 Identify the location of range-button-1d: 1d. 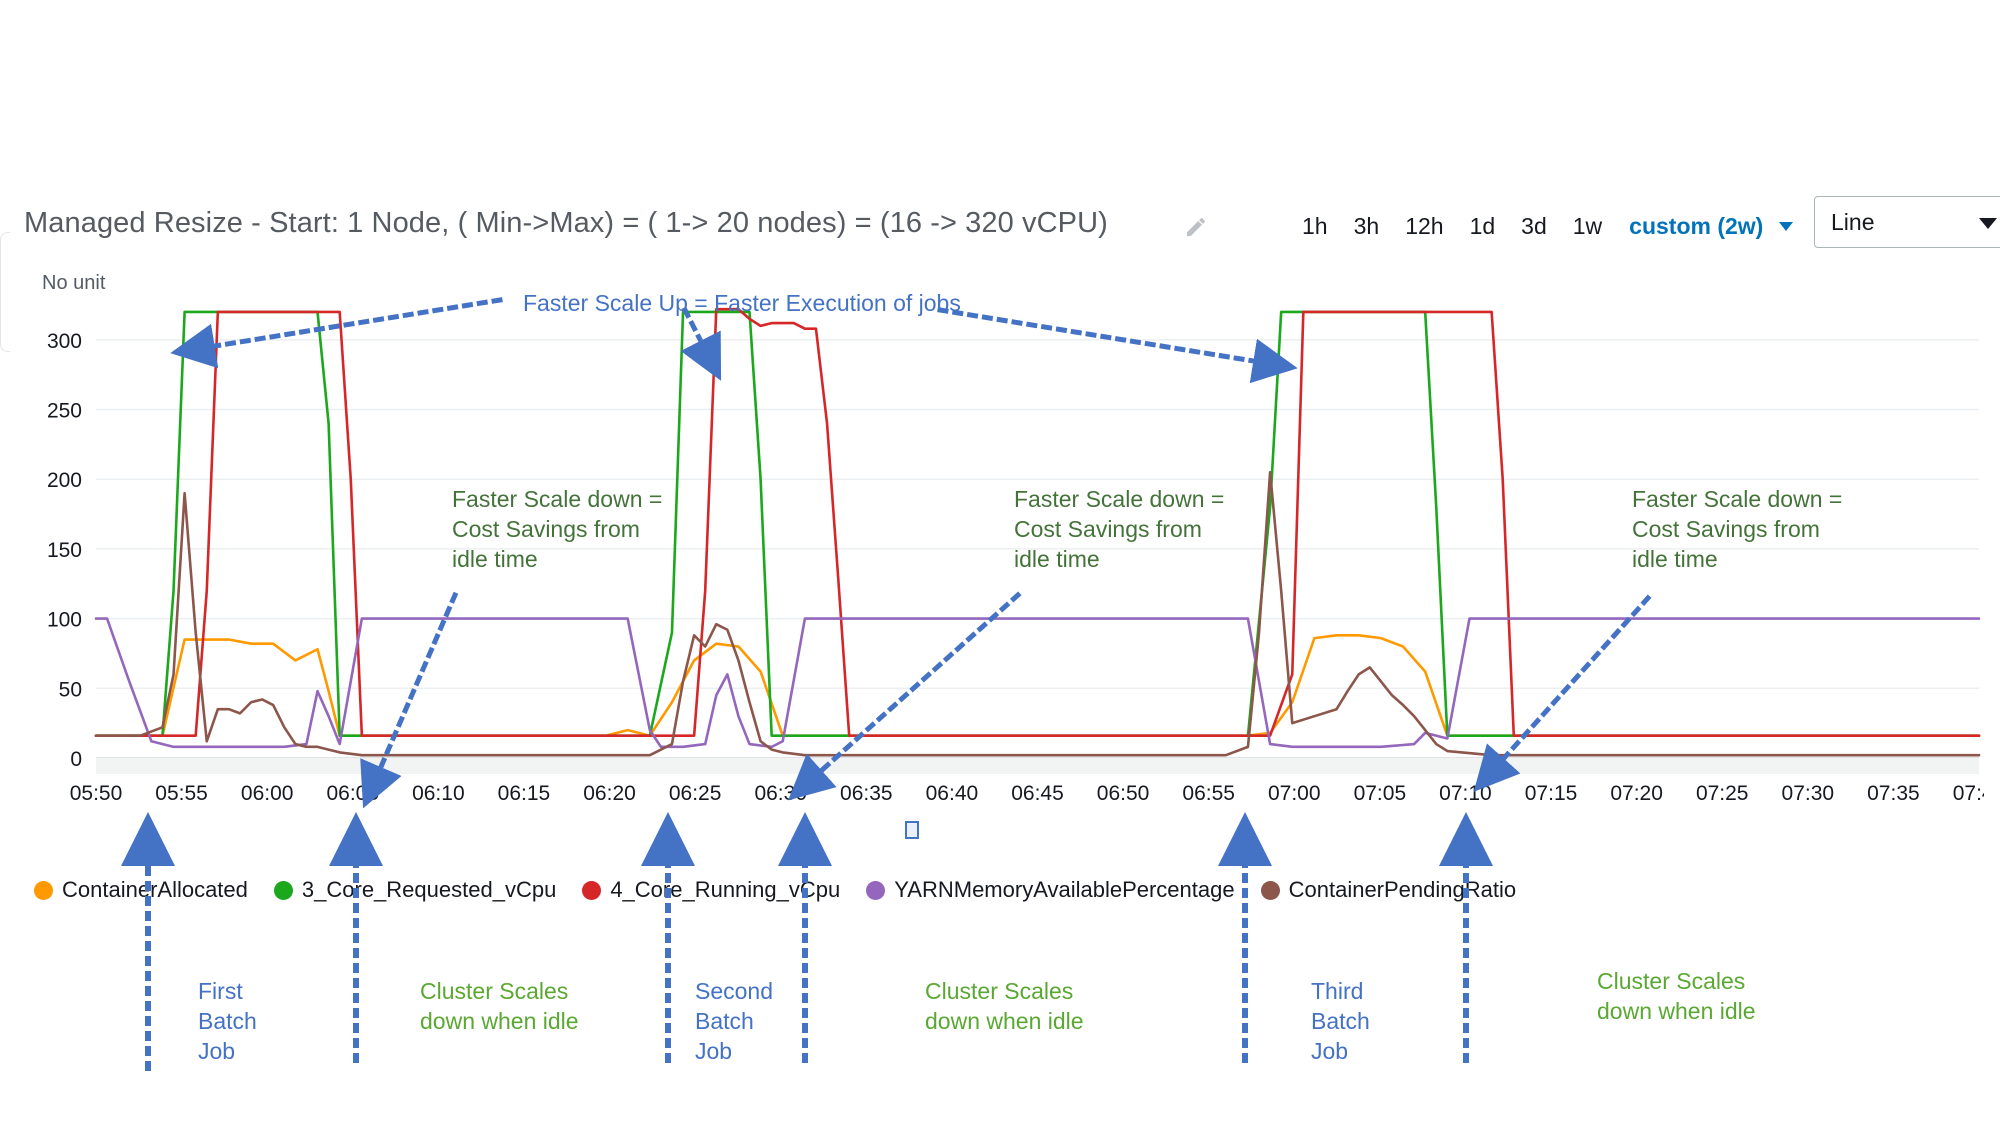
(1483, 226).